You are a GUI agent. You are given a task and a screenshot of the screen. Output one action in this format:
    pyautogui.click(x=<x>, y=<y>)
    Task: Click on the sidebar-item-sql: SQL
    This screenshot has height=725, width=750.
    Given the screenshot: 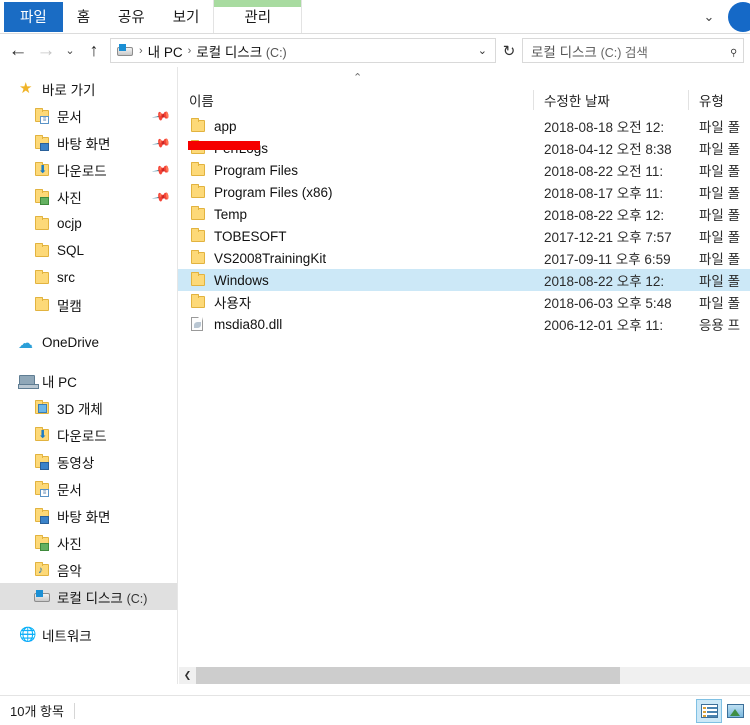 What is the action you would take?
    pyautogui.click(x=88, y=250)
    